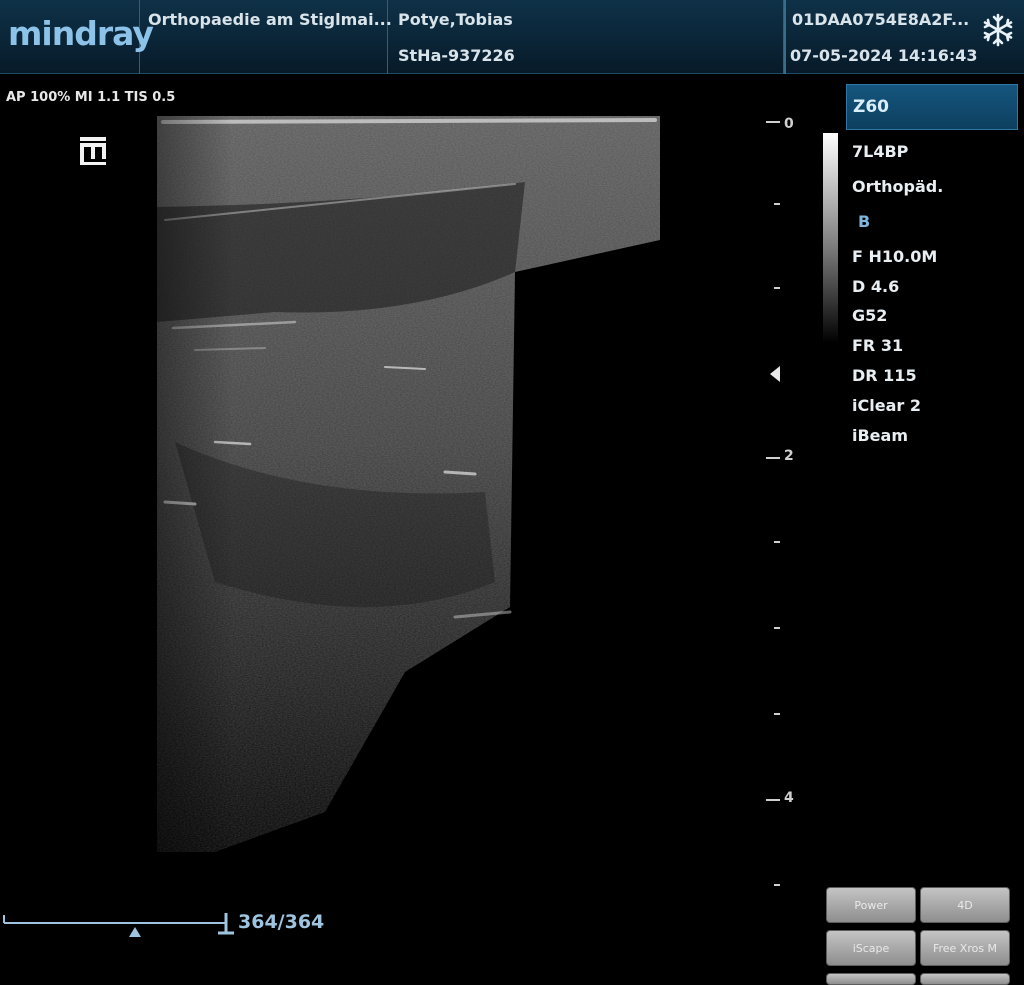 This screenshot has width=1024, height=985. I want to click on soft-button-row3-left, so click(871, 979).